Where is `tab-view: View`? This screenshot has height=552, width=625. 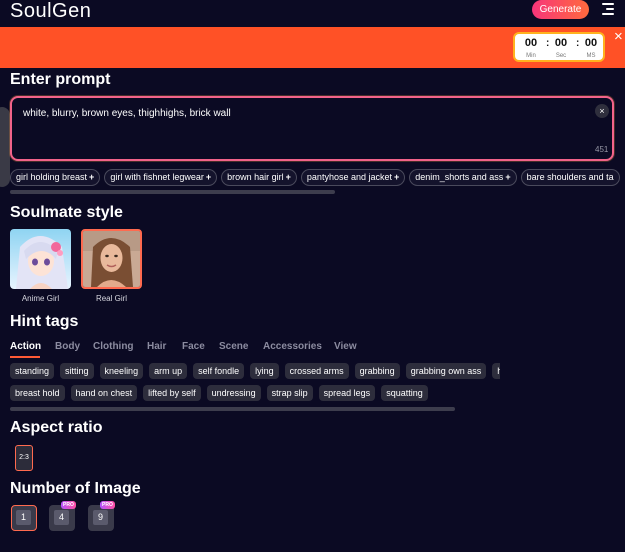
tab-view: View is located at coordinates (345, 346).